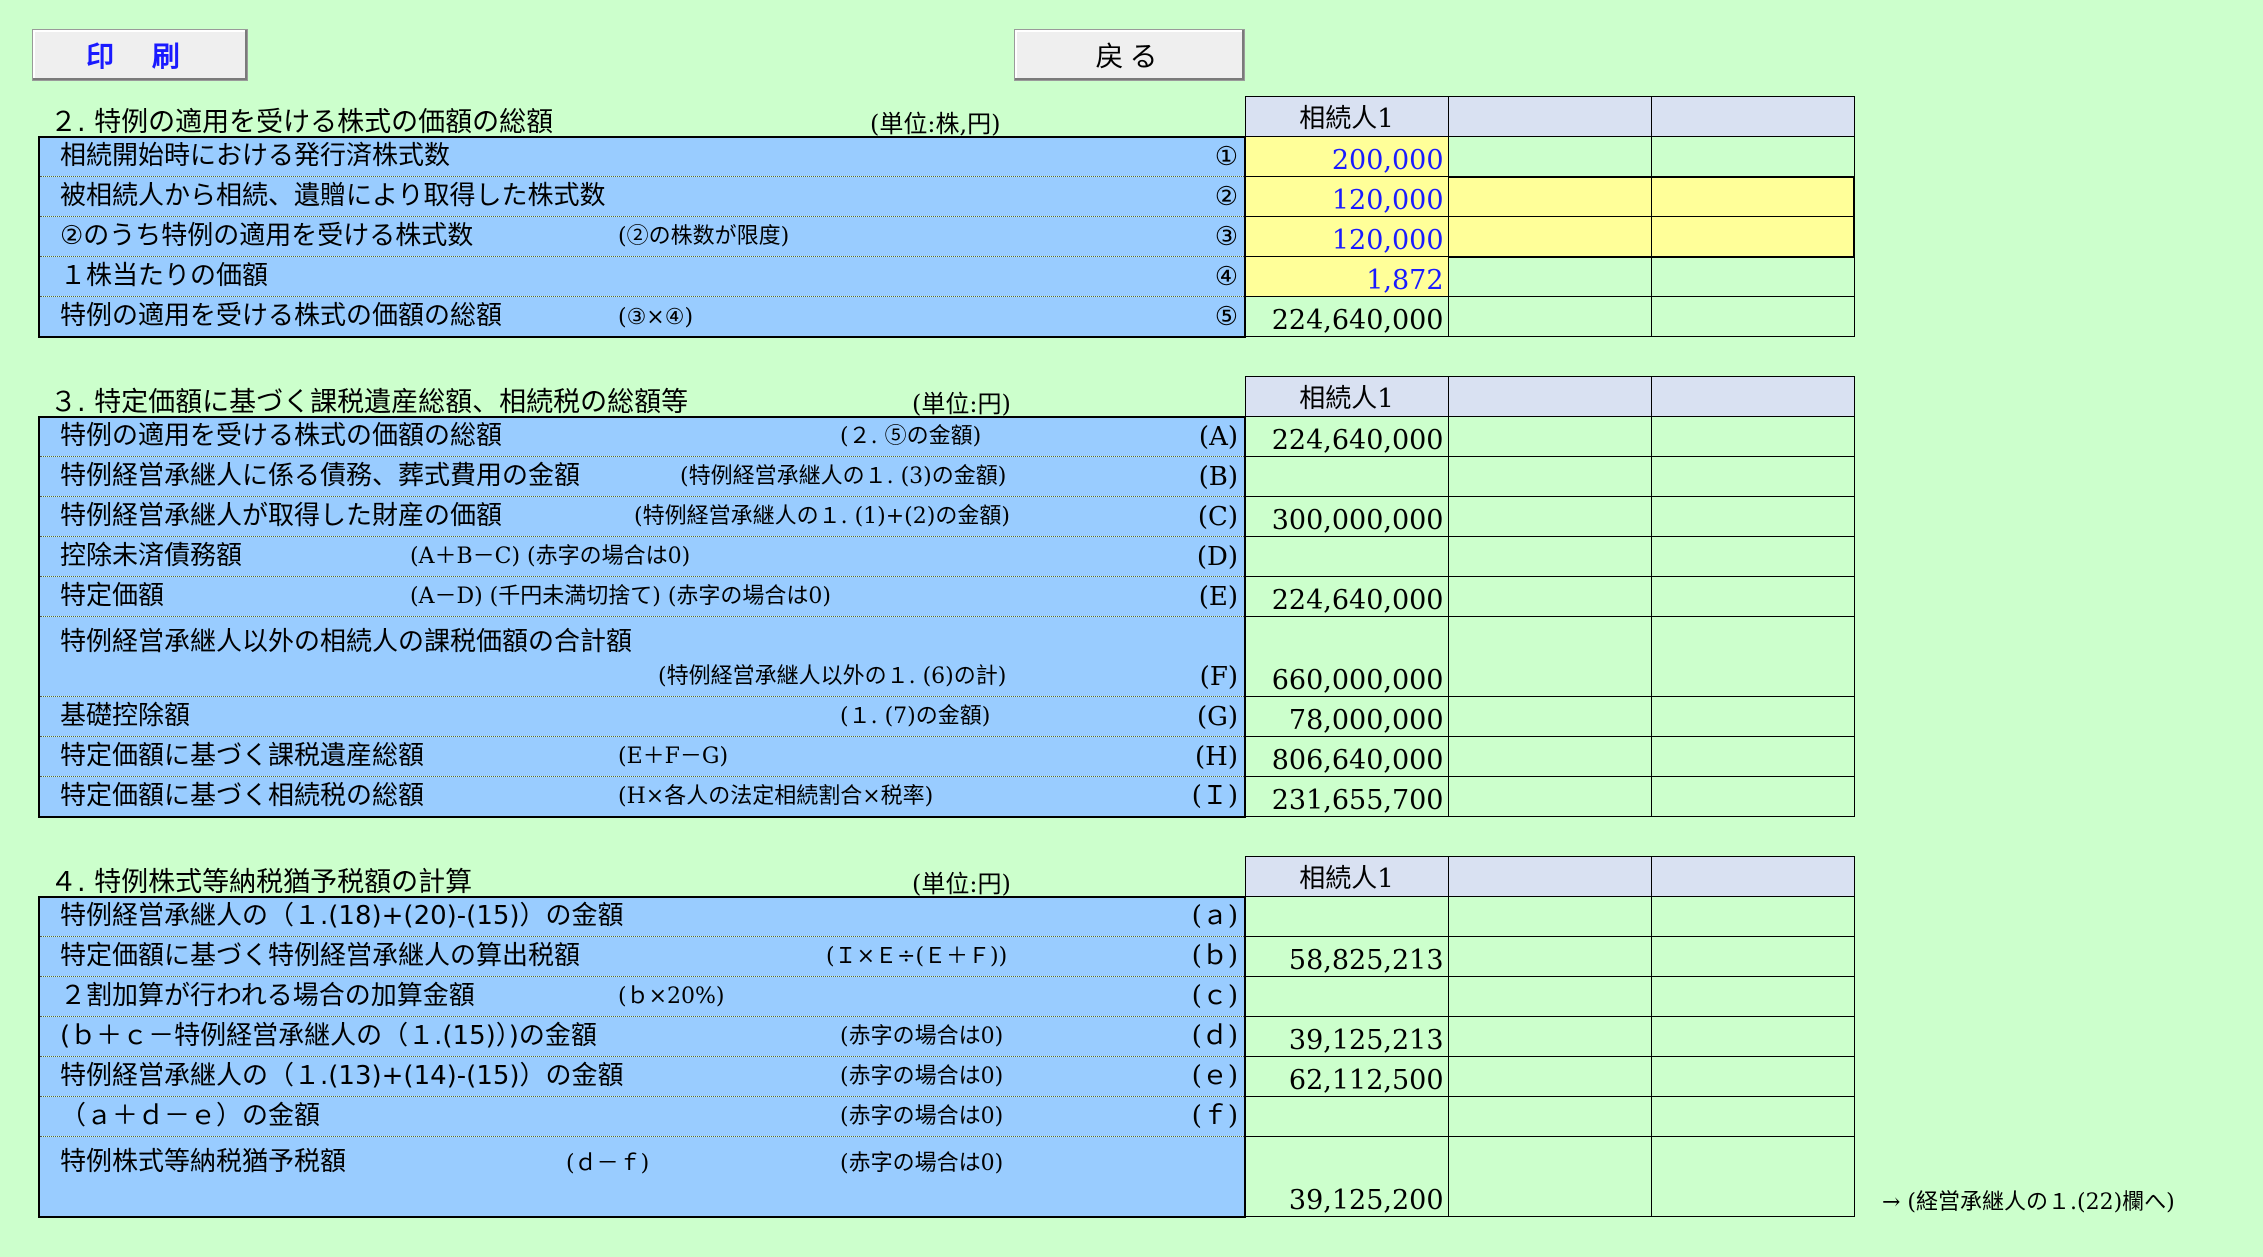 Image resolution: width=2263 pixels, height=1257 pixels. Describe the element at coordinates (255, 156) in the screenshot. I see `row-label: 相続開始時における発行済株式数` at that location.